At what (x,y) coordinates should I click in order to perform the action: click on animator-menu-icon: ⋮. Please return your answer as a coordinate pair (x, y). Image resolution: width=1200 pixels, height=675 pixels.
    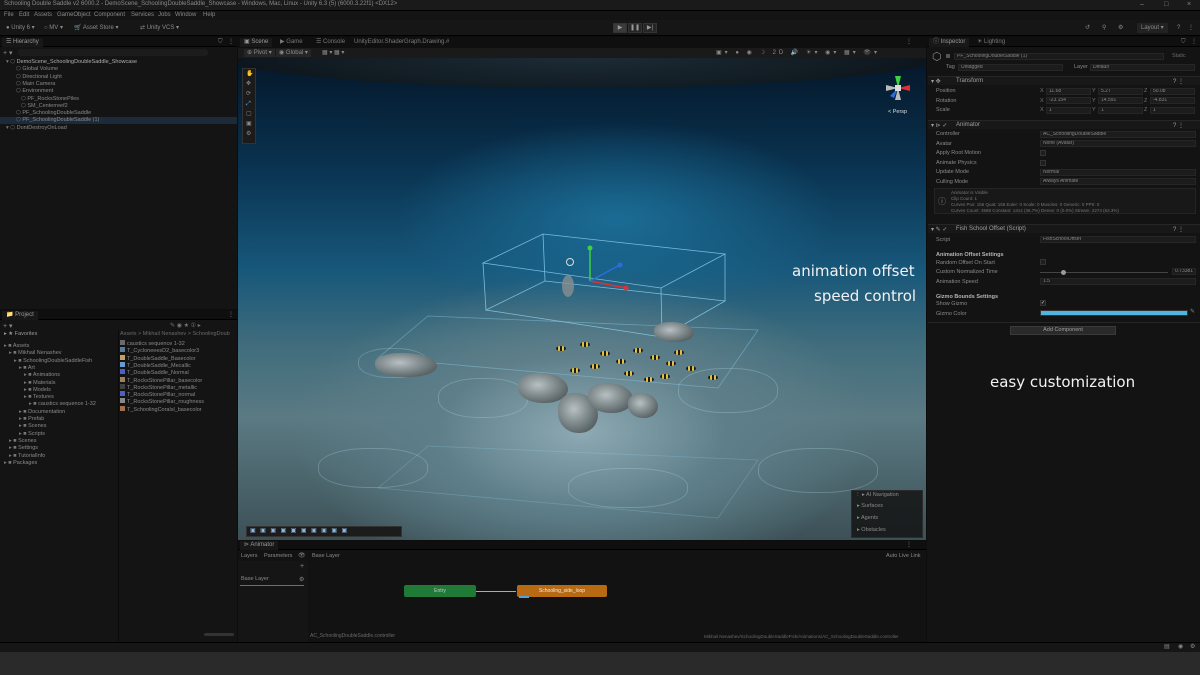
    Looking at the image, I should click on (909, 545).